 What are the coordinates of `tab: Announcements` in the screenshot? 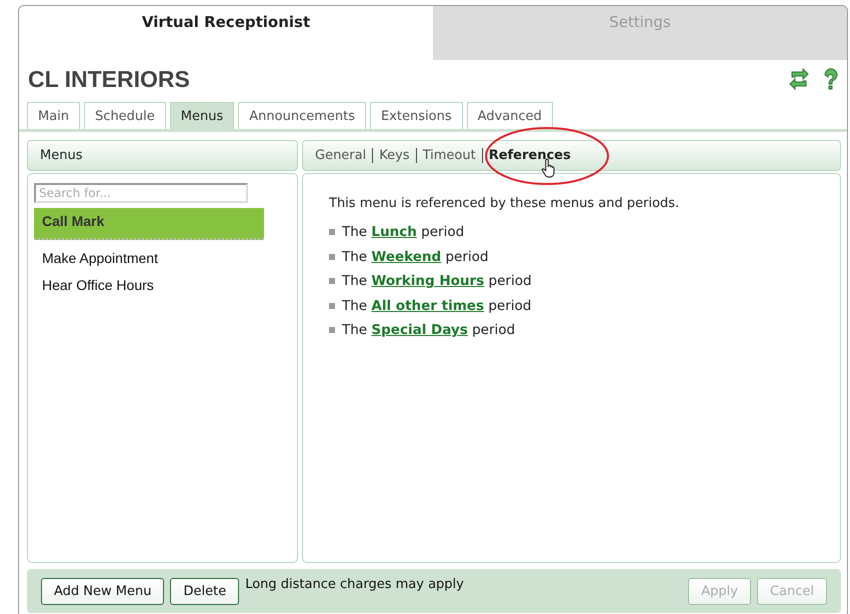 It's located at (302, 115).